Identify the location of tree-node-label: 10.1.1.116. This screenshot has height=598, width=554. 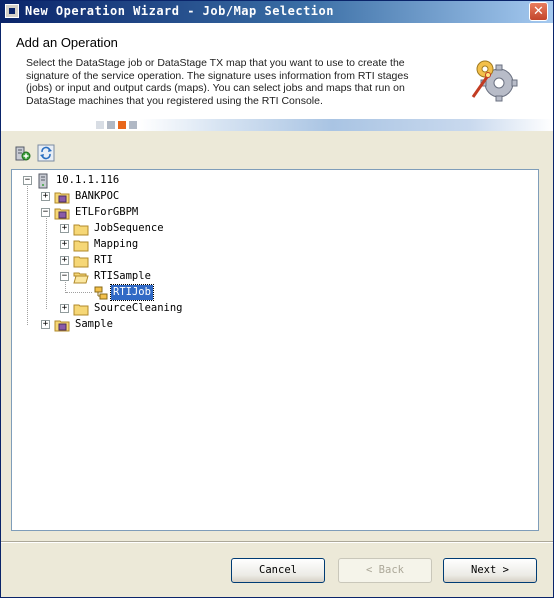
(87, 180).